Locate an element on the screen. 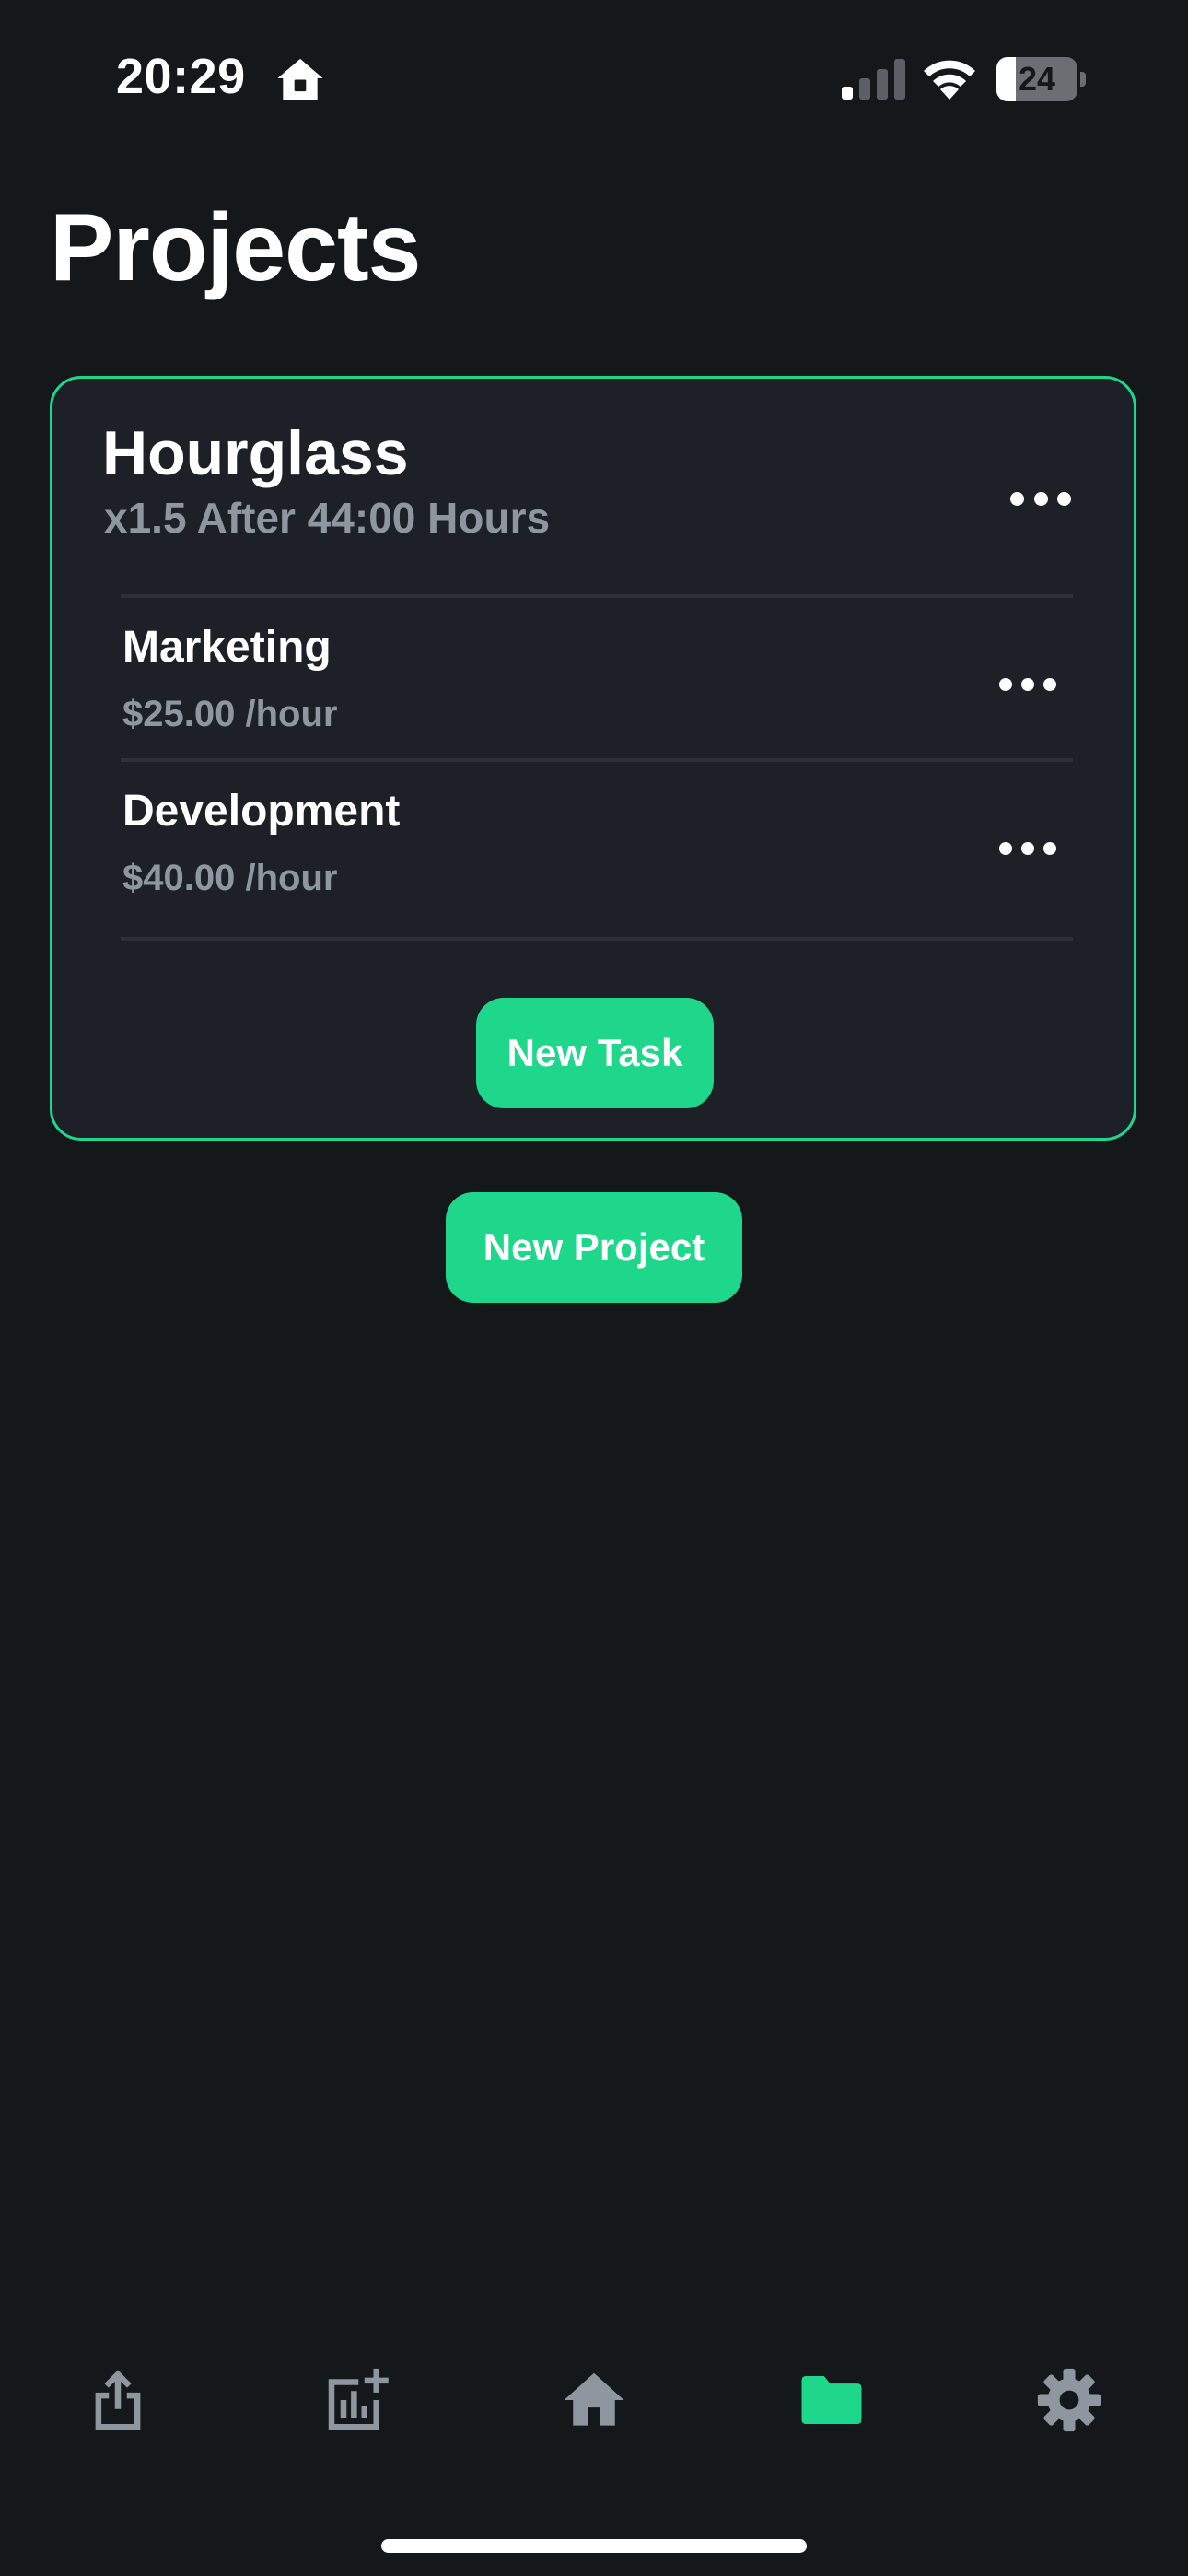 The width and height of the screenshot is (1188, 2576). home-indicator is located at coordinates (594, 2546).